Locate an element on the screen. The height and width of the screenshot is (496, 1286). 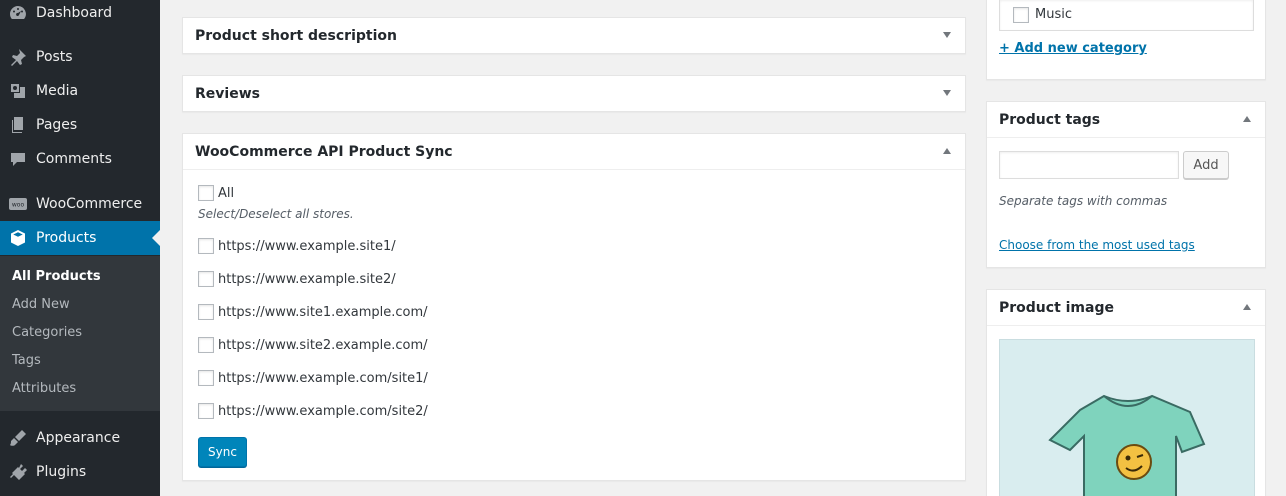
tags-hint: Separate tags with commas is located at coordinates (1083, 201).